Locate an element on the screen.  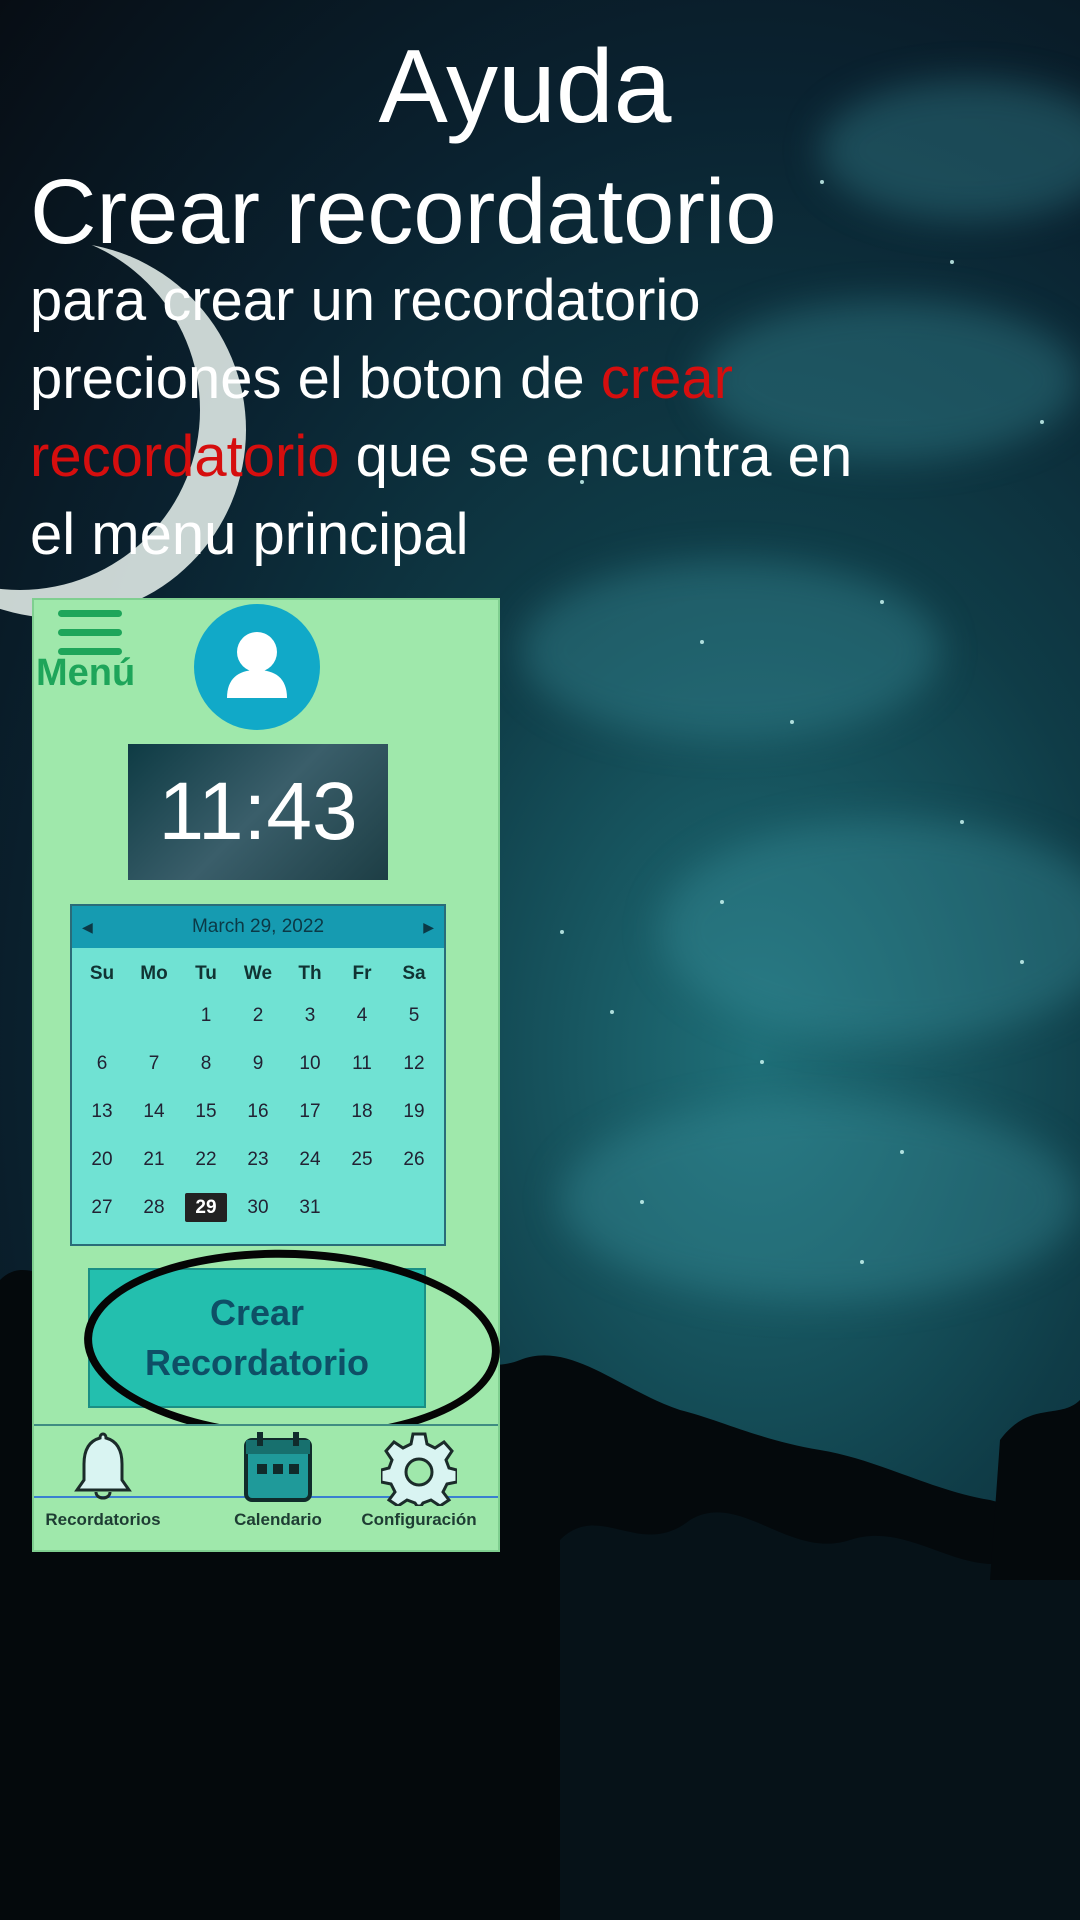
calendar-day: 2 is located at coordinates (258, 1016).